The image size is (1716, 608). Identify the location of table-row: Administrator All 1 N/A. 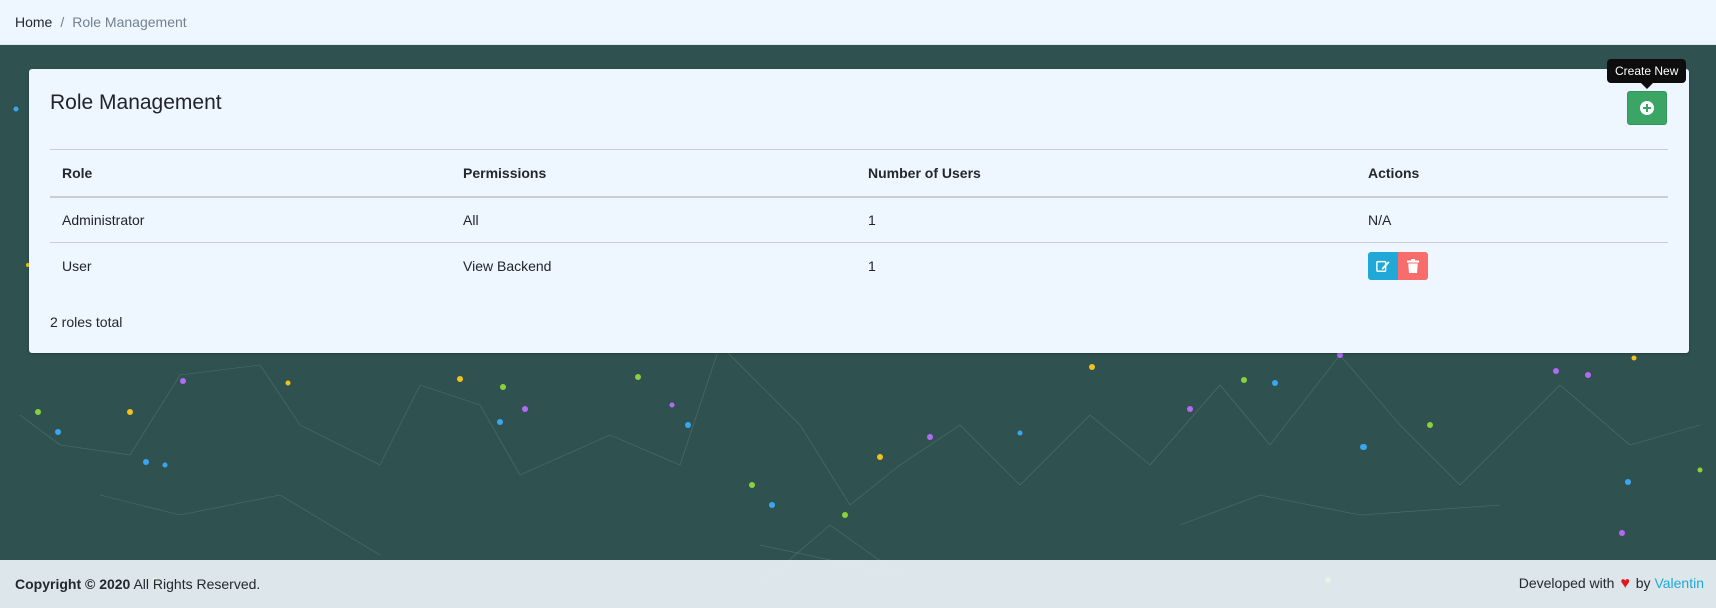
(859, 220).